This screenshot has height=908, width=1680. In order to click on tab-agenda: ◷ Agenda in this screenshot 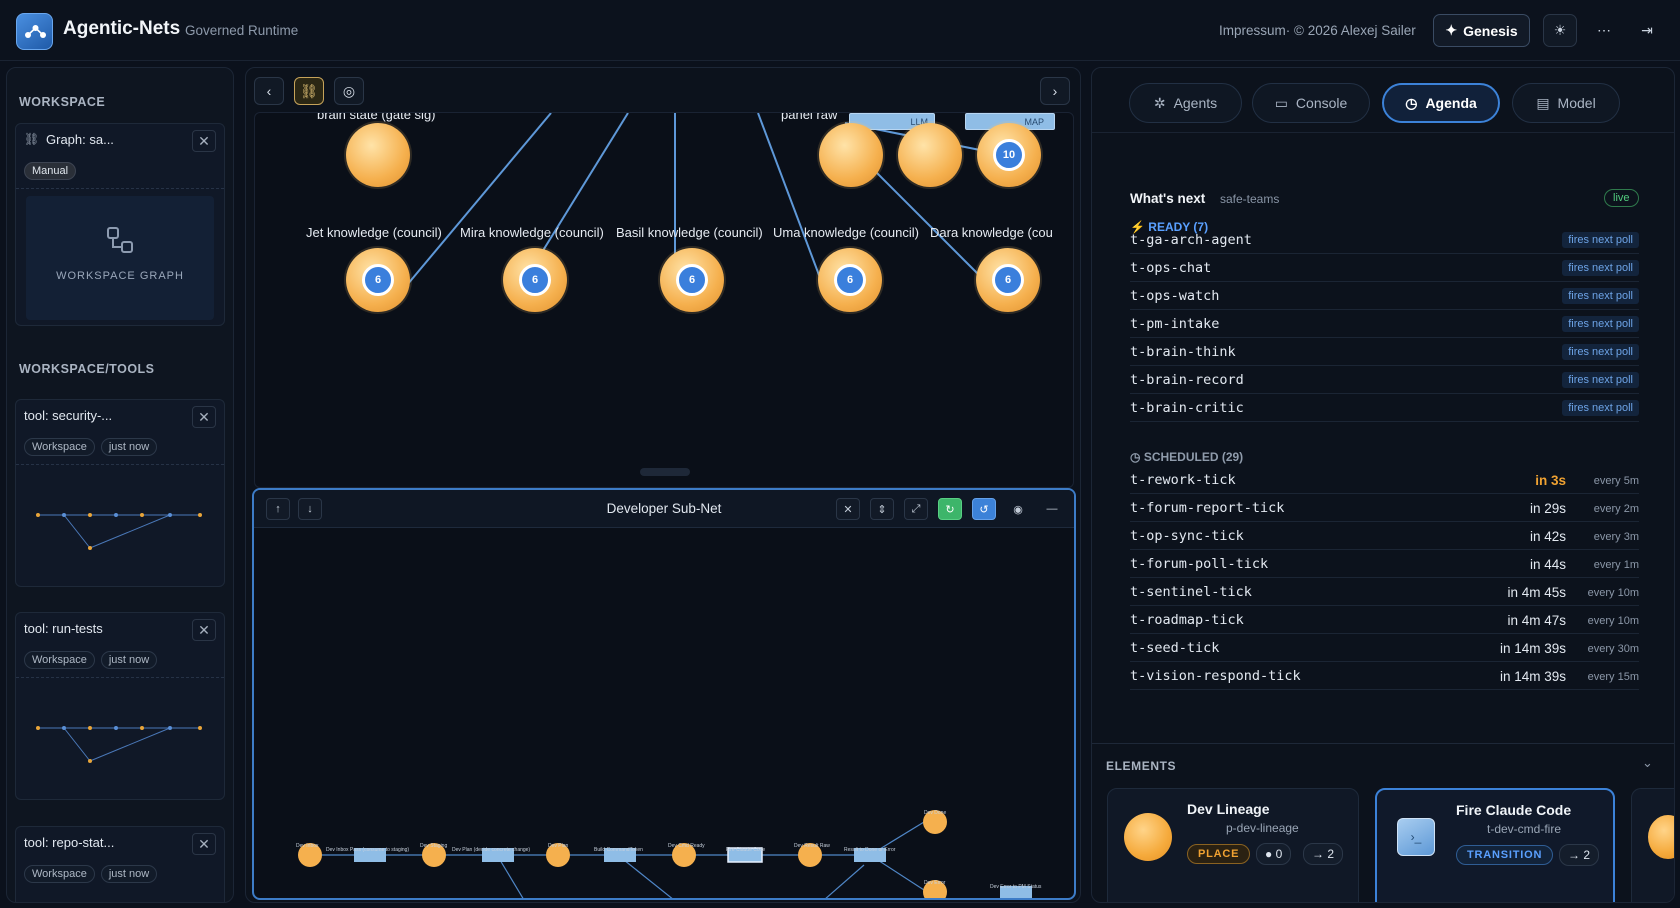, I will do `click(1441, 103)`.